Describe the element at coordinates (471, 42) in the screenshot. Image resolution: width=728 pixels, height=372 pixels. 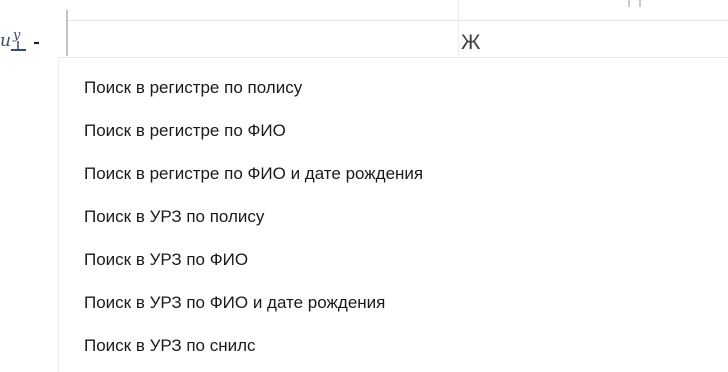
I see `gender-cell: Ж` at that location.